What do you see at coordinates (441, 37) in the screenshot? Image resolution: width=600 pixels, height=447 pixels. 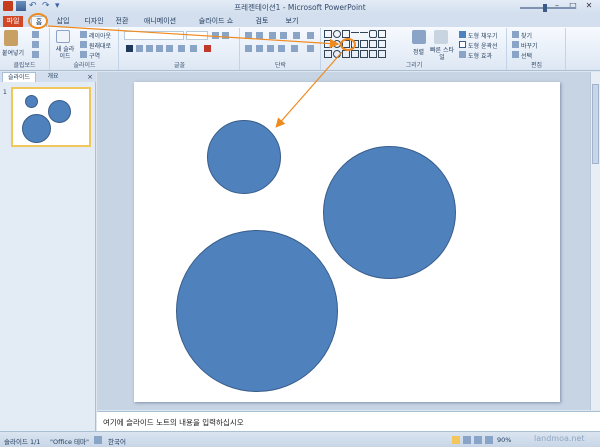 I see `quick-styles-icon` at bounding box center [441, 37].